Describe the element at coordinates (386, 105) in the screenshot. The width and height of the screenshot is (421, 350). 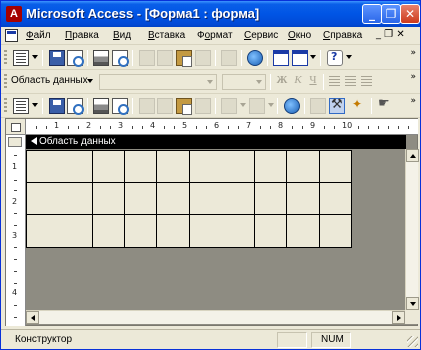
I see `properties-icon` at that location.